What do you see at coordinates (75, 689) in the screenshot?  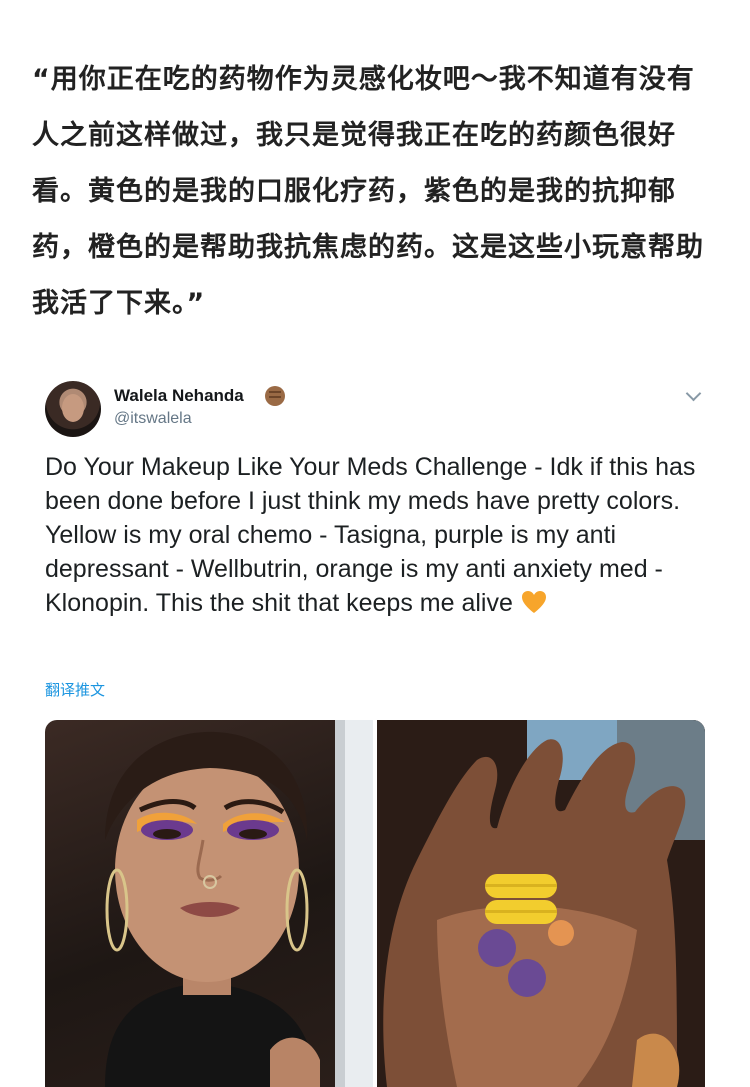 I see `translate-tweet-link: 翻译推文` at bounding box center [75, 689].